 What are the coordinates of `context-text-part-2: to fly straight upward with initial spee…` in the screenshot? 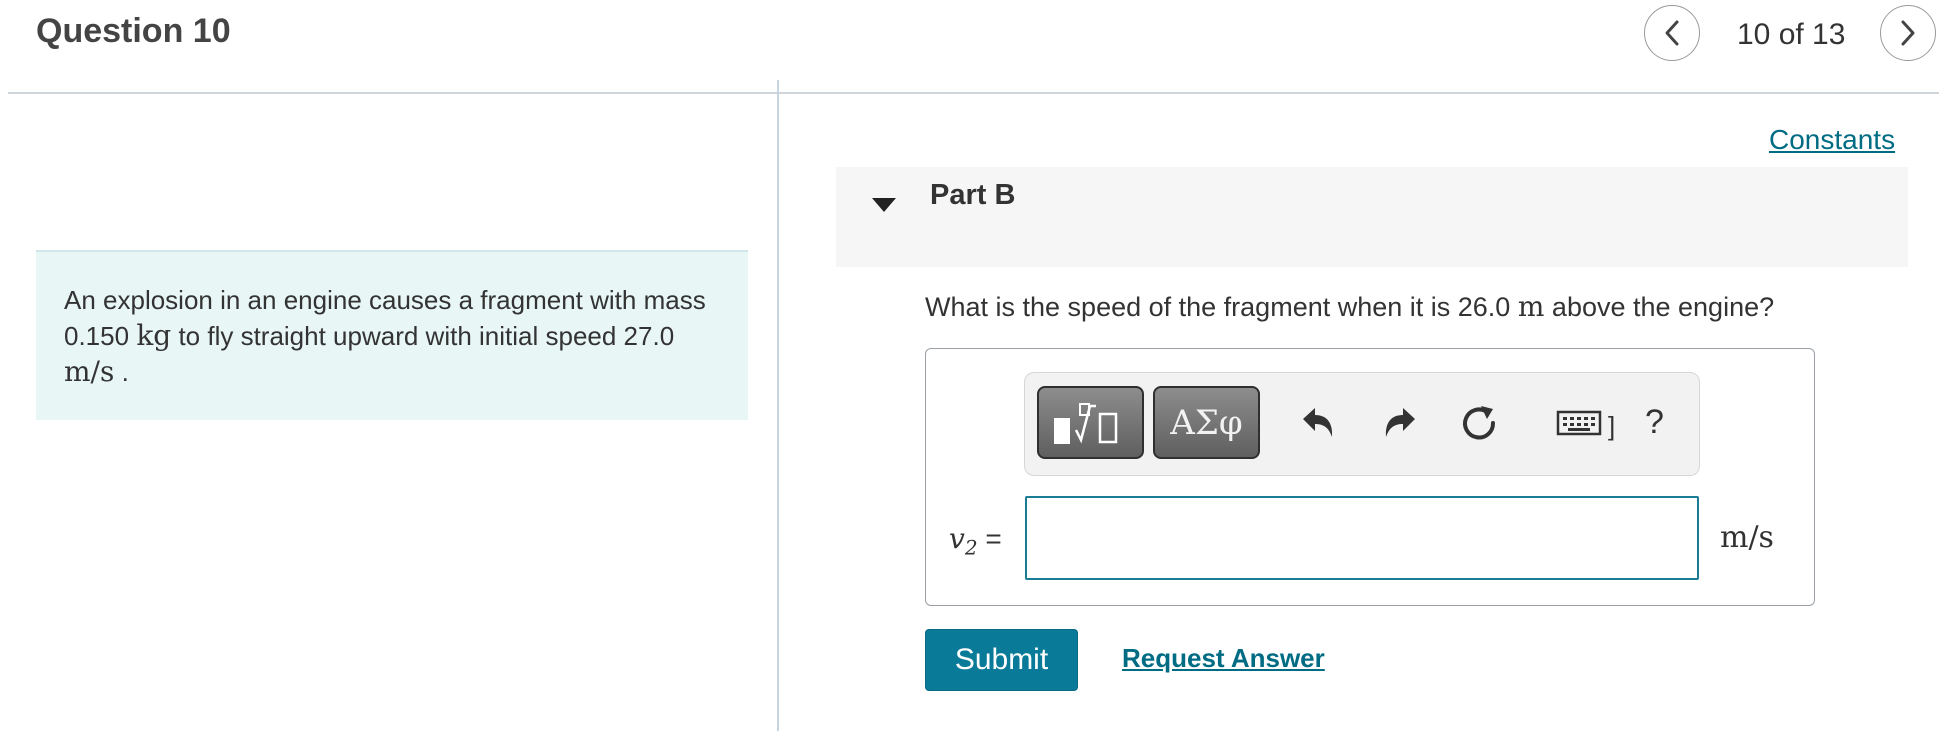 It's located at (426, 336).